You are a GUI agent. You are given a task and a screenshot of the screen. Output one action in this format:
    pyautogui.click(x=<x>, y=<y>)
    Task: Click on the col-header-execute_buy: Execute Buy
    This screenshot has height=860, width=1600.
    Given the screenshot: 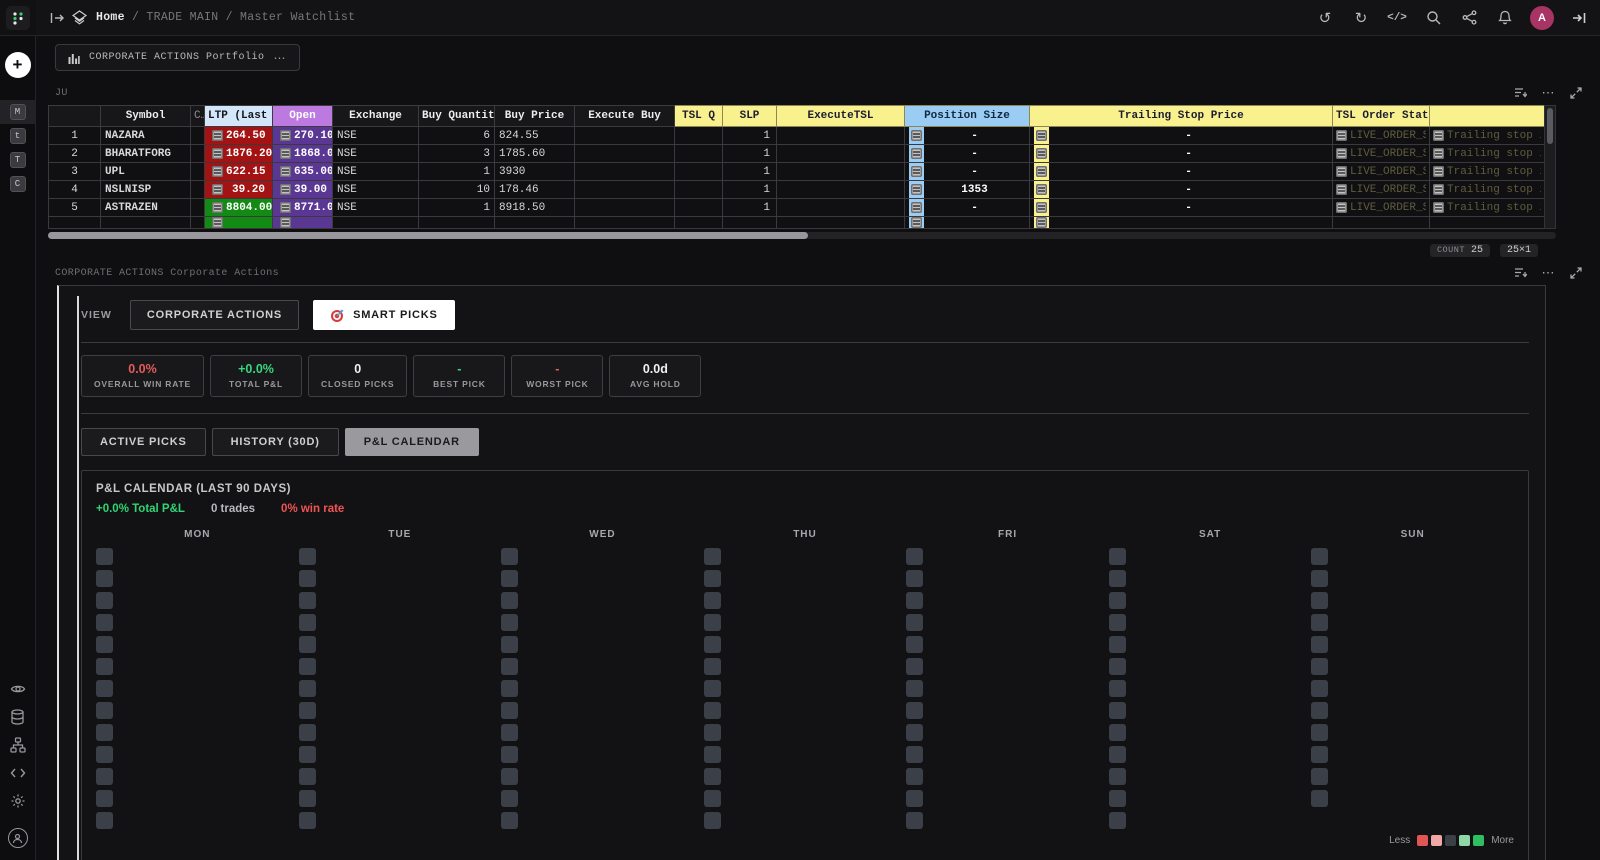 What is the action you would take?
    pyautogui.click(x=624, y=116)
    